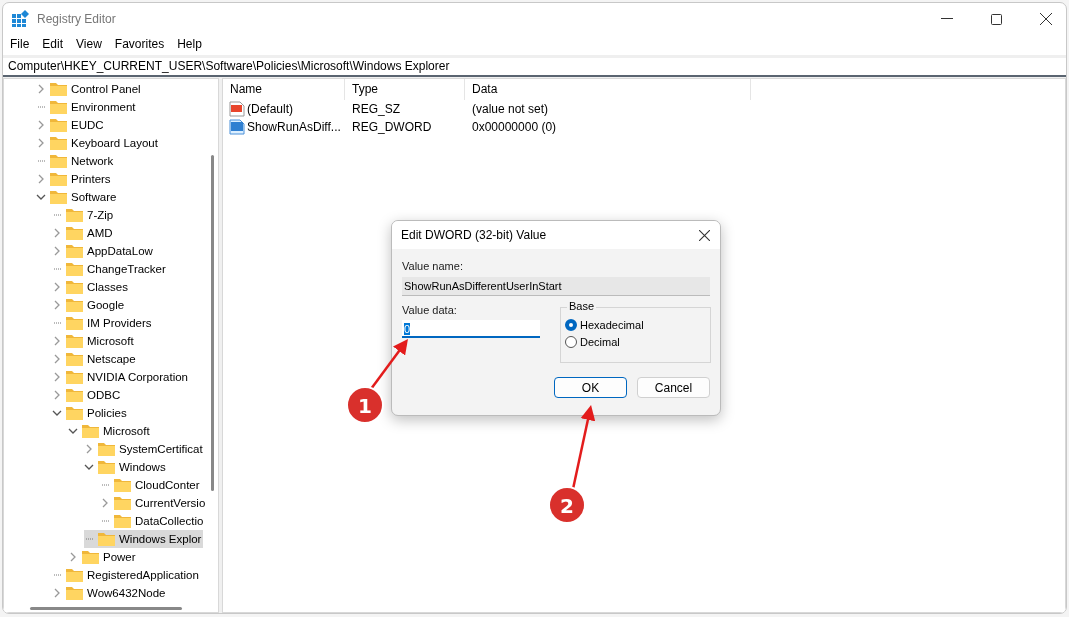 The image size is (1069, 617). What do you see at coordinates (74, 179) in the screenshot?
I see `tree-item: Printers` at bounding box center [74, 179].